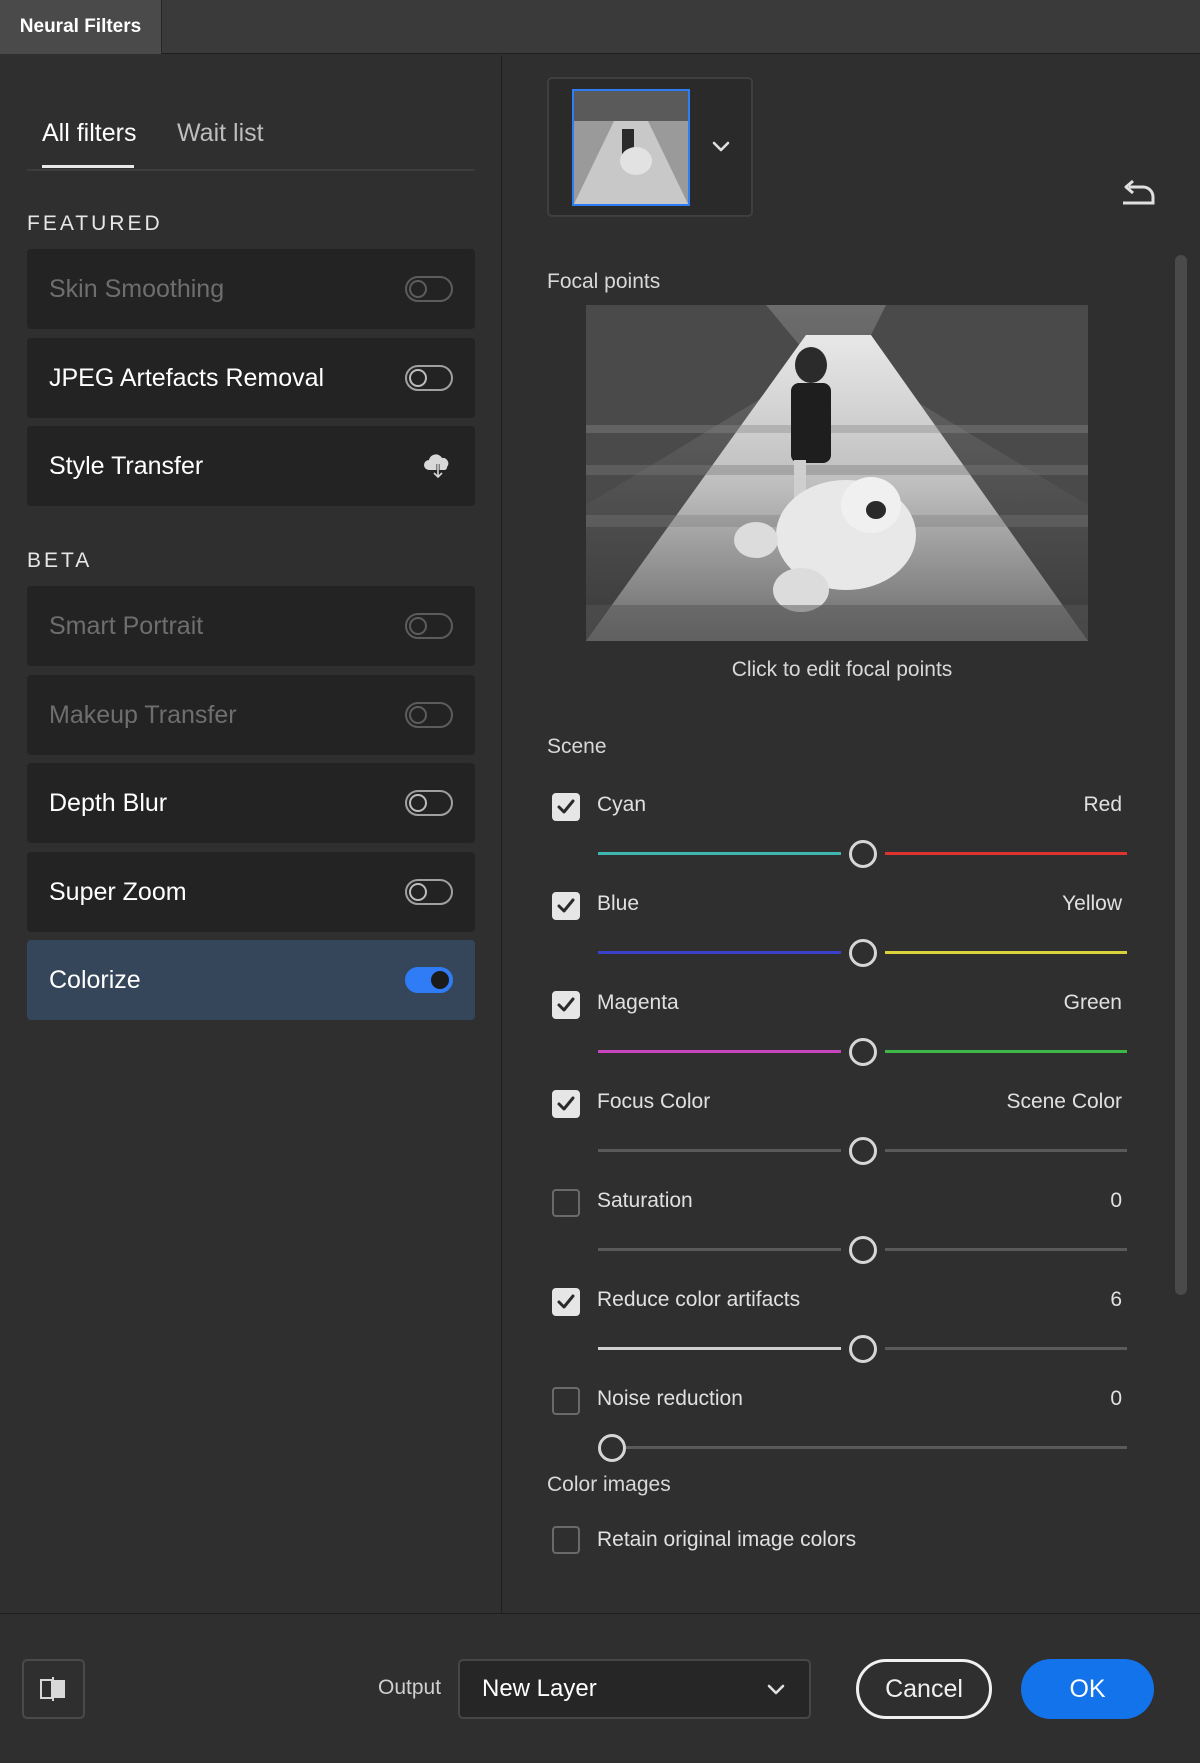 The height and width of the screenshot is (1763, 1200). I want to click on section-title-beta: BETA, so click(60, 560).